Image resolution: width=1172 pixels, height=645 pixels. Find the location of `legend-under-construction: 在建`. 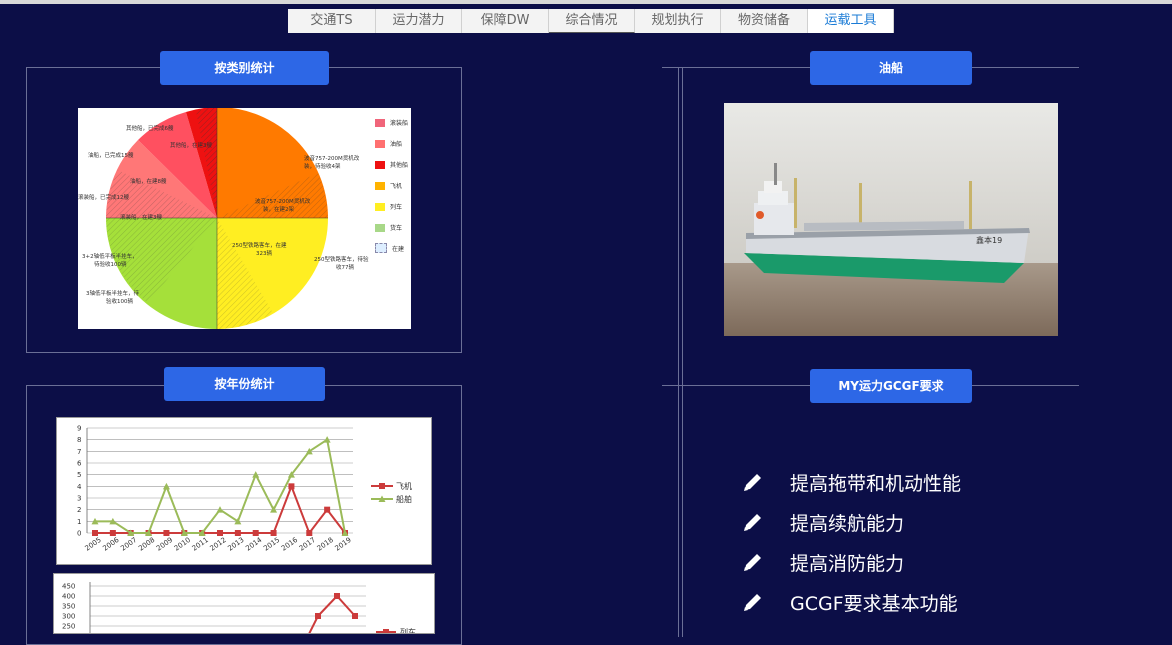

legend-under-construction: 在建 is located at coordinates (389, 248).